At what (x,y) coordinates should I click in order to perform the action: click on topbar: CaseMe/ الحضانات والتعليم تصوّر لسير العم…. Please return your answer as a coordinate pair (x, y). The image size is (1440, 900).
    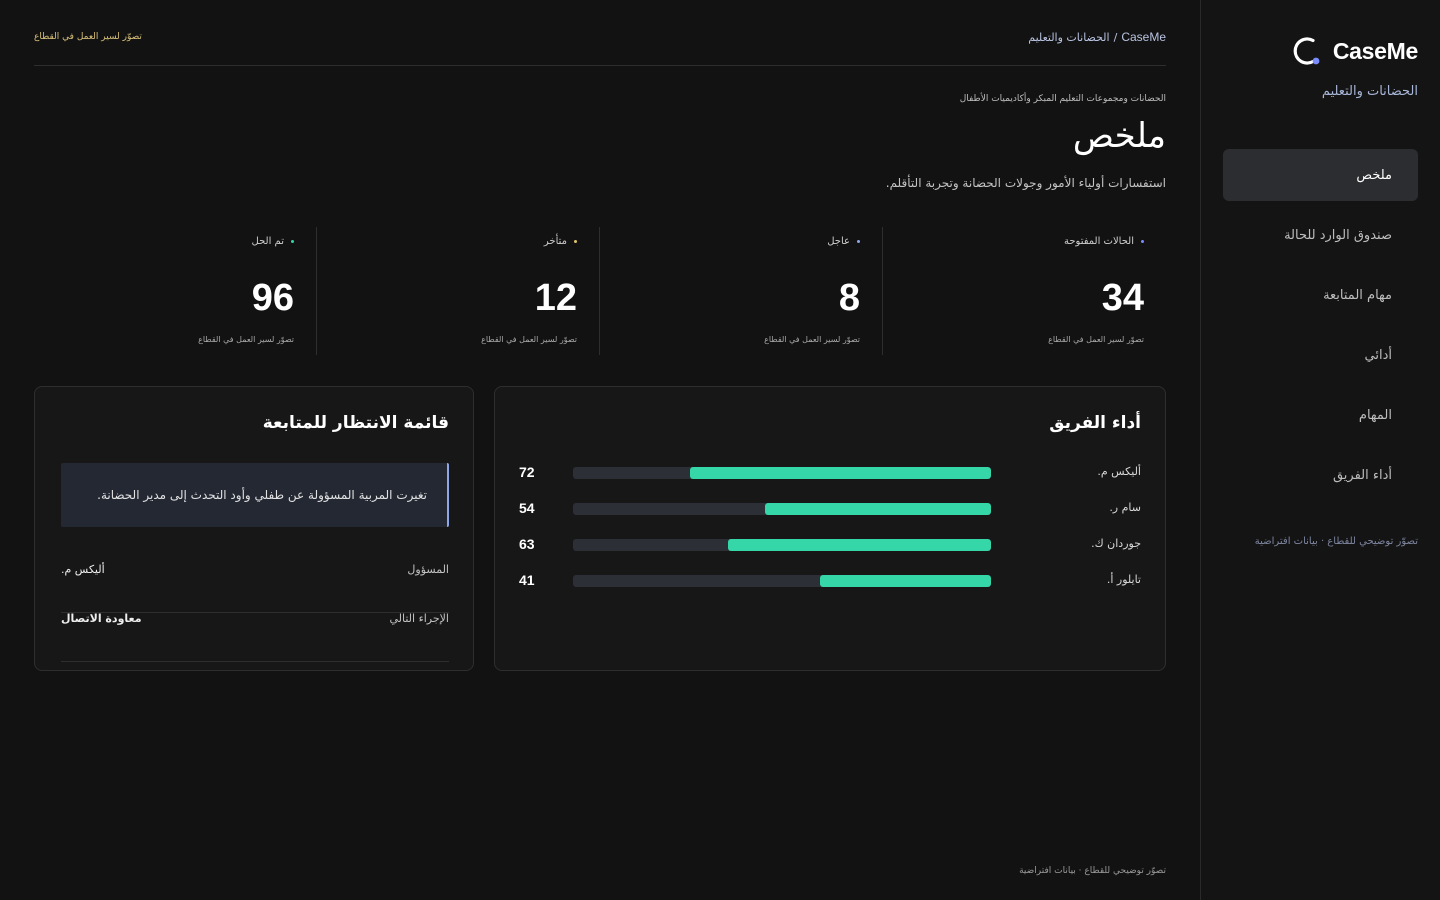
    Looking at the image, I should click on (600, 47).